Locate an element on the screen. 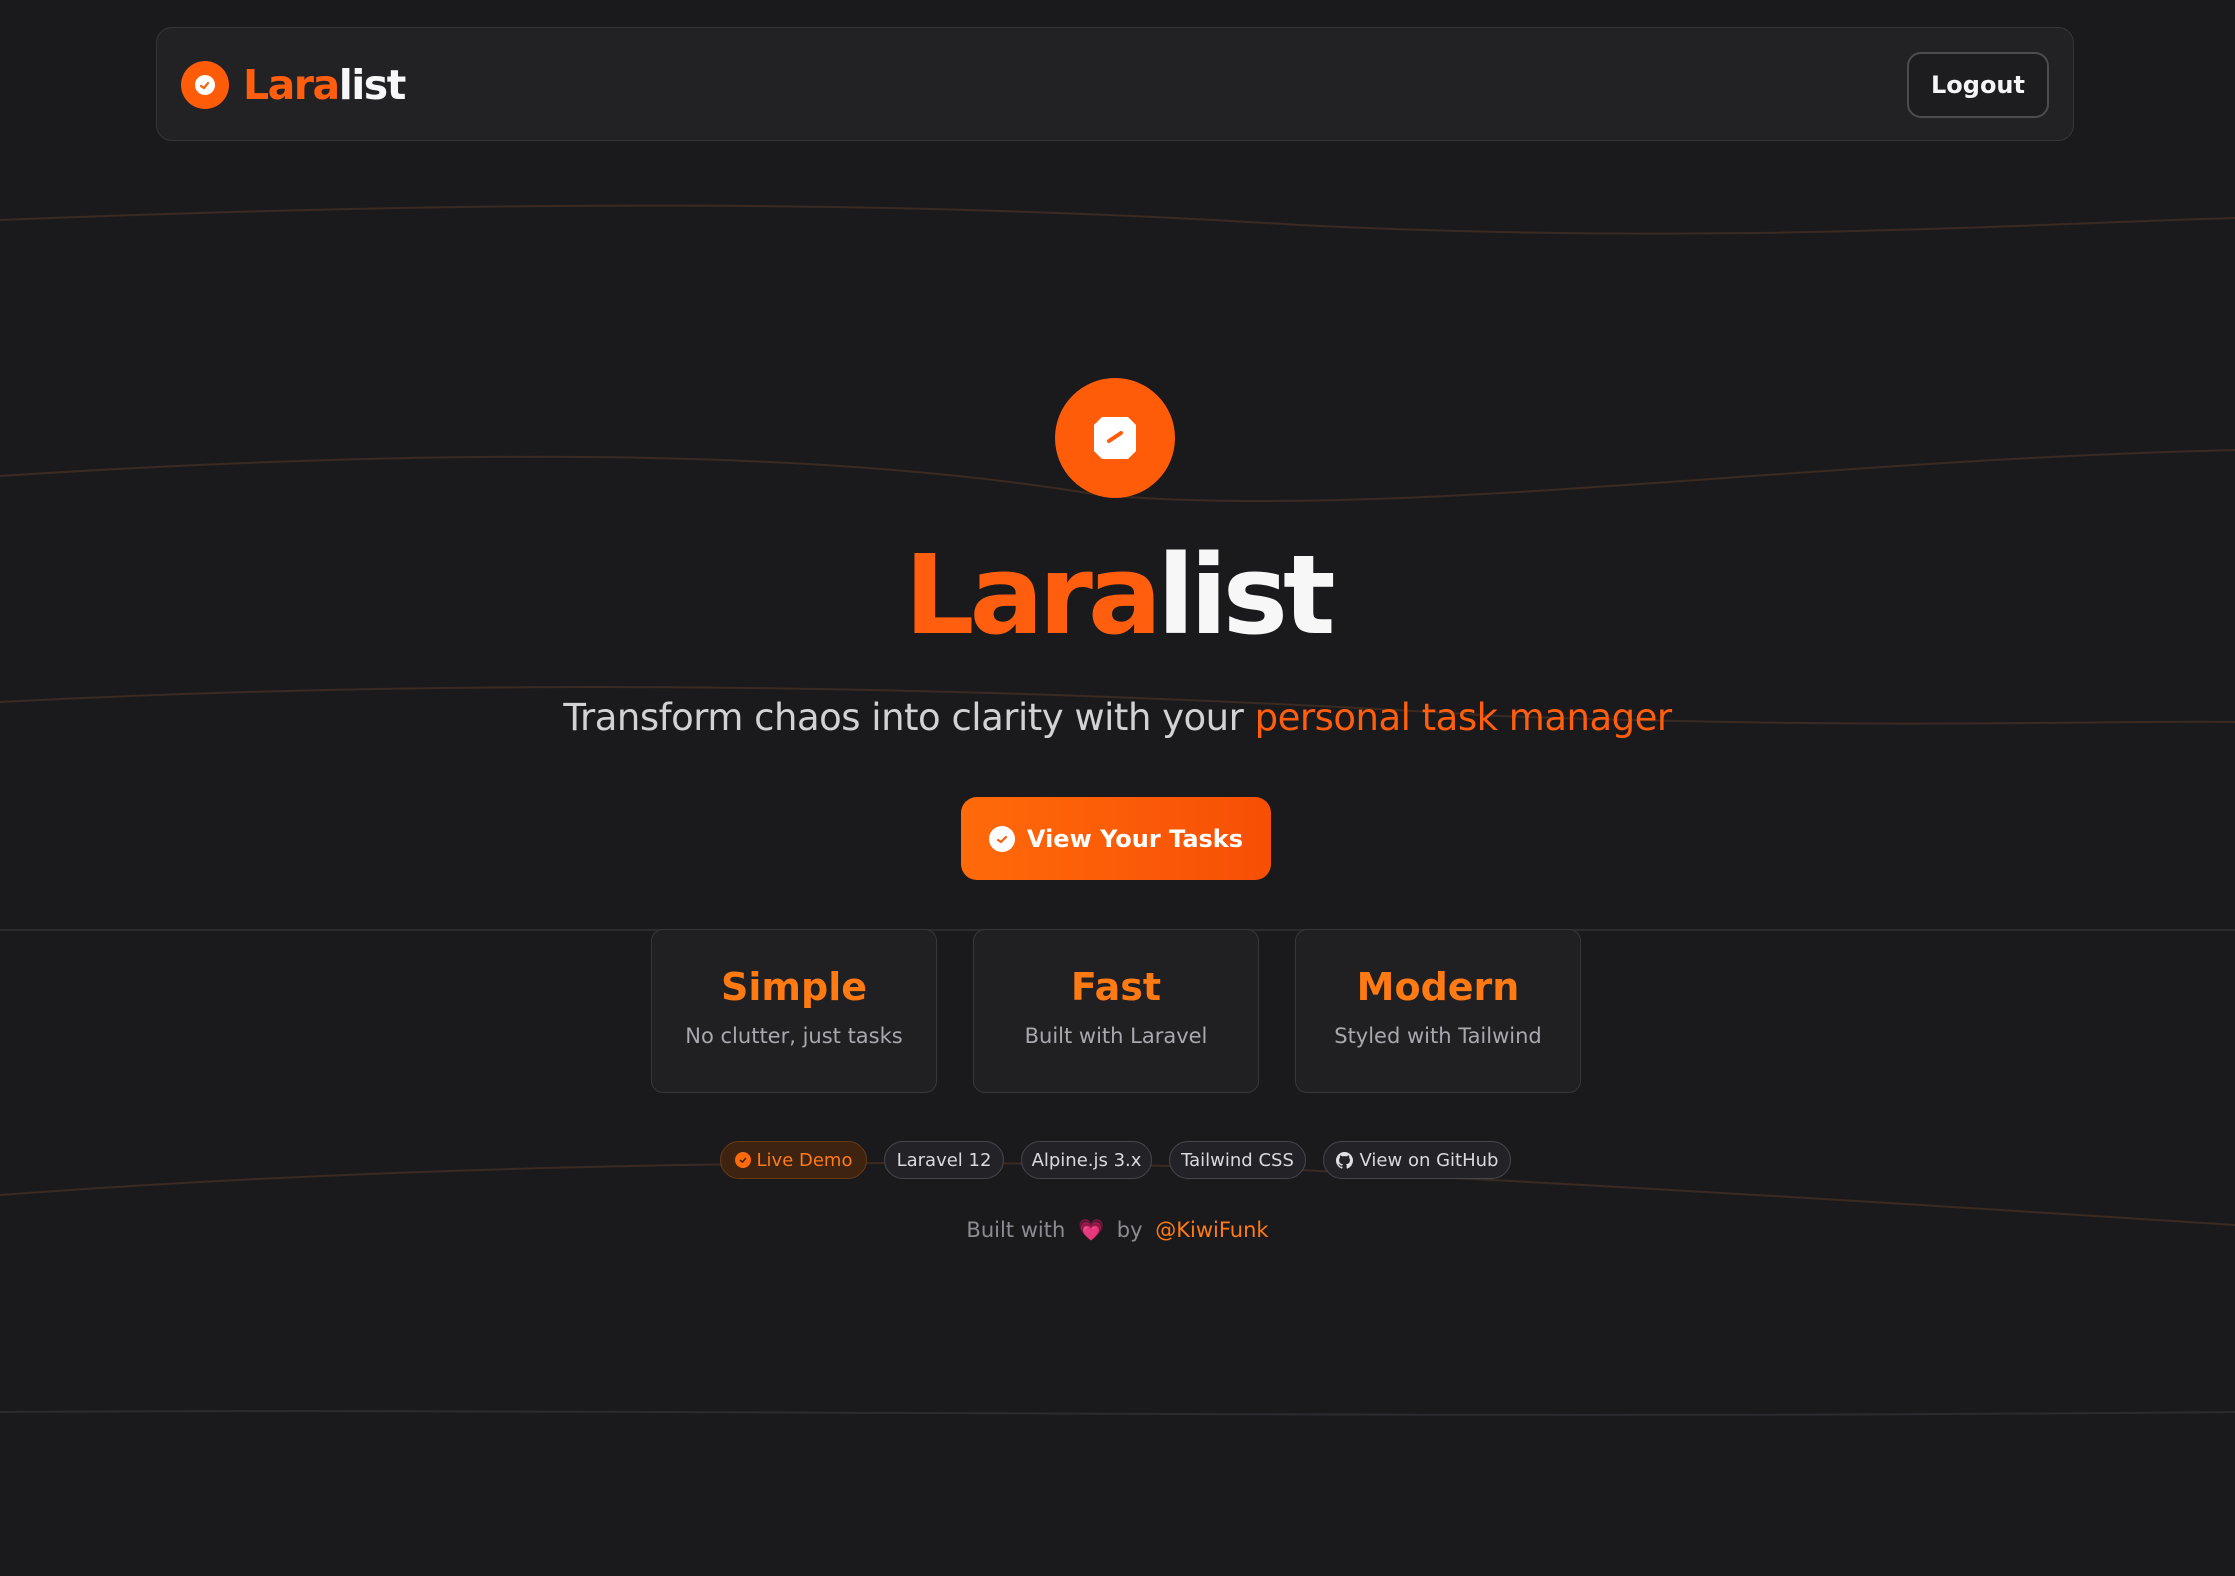 This screenshot has height=1576, width=2235. brand-clock-icon is located at coordinates (205, 85).